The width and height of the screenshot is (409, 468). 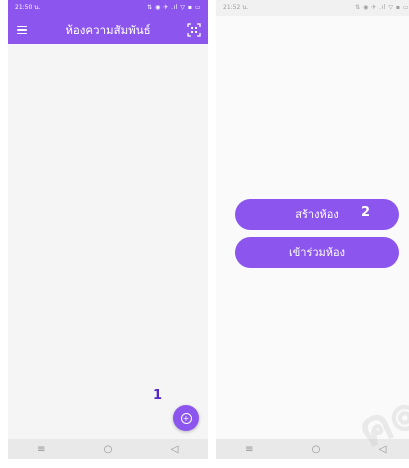 I want to click on join-room-label: เข้าร่วมห้อง, so click(x=317, y=252).